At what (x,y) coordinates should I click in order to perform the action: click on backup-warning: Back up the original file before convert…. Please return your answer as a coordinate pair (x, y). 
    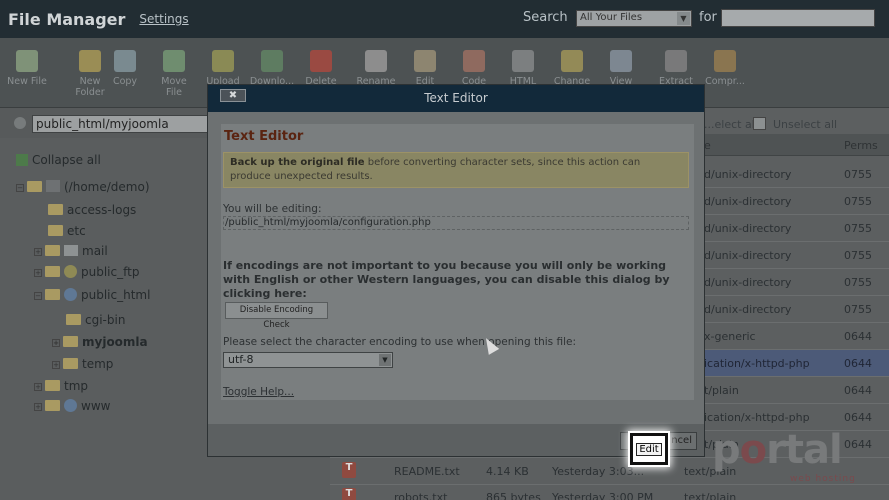
    Looking at the image, I should click on (456, 170).